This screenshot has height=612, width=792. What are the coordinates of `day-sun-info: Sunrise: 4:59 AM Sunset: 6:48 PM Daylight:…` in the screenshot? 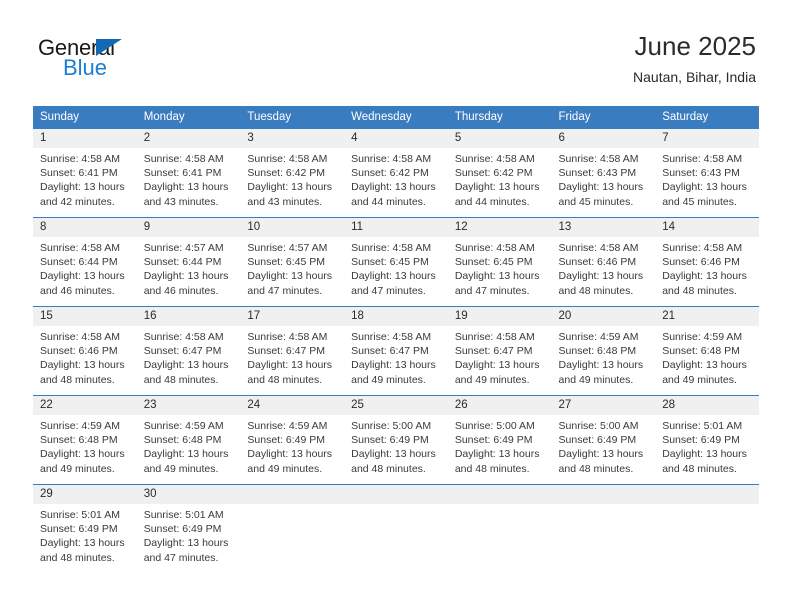 It's located at (189, 445).